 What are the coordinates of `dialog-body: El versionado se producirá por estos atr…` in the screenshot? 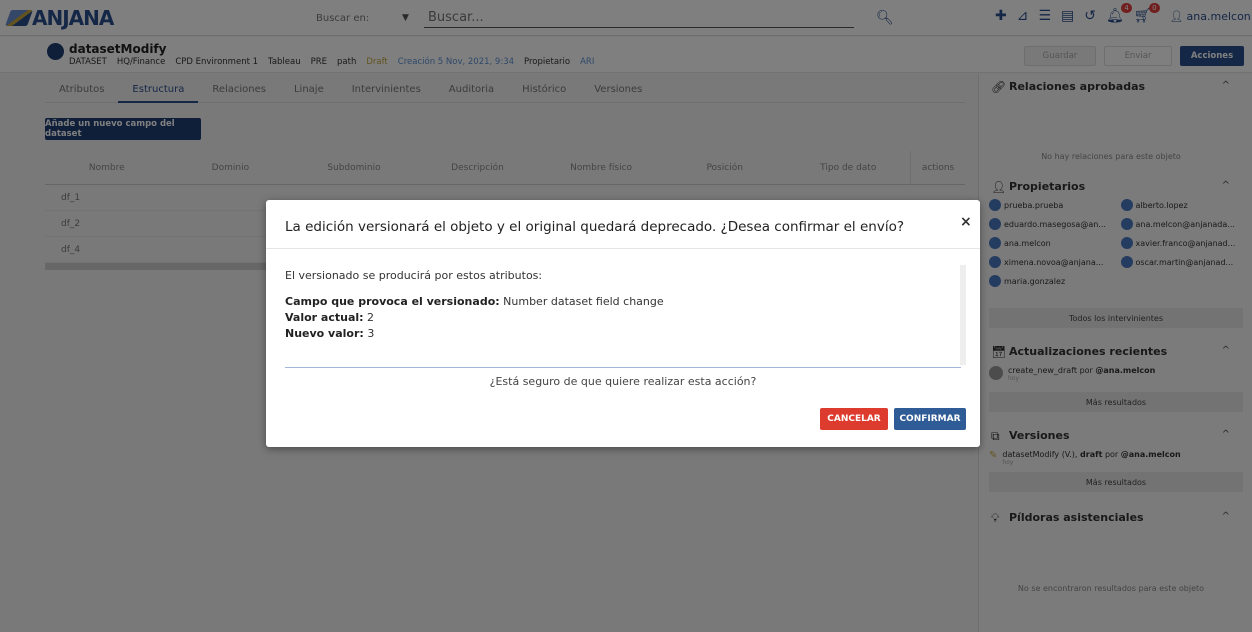 It's located at (474, 305).